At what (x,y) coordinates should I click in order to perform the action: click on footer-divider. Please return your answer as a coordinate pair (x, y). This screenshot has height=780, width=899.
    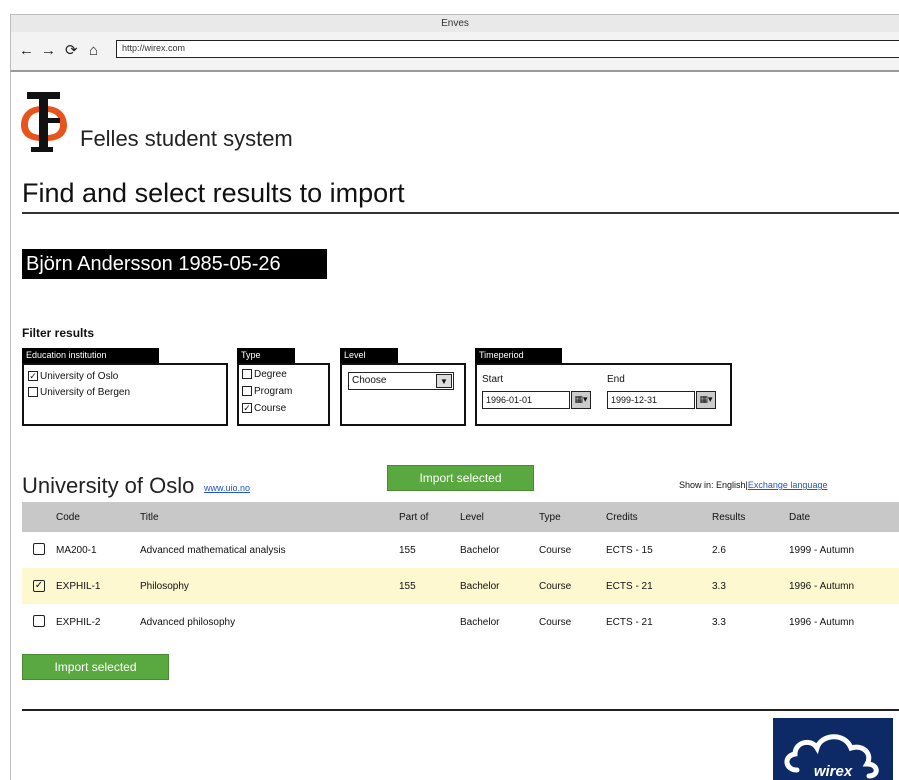
    Looking at the image, I should click on (460, 710).